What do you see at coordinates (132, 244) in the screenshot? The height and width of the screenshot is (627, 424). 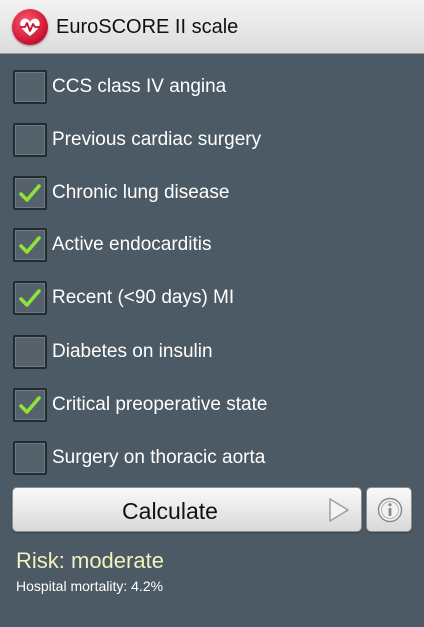 I see `item-label: Active endocarditis` at bounding box center [132, 244].